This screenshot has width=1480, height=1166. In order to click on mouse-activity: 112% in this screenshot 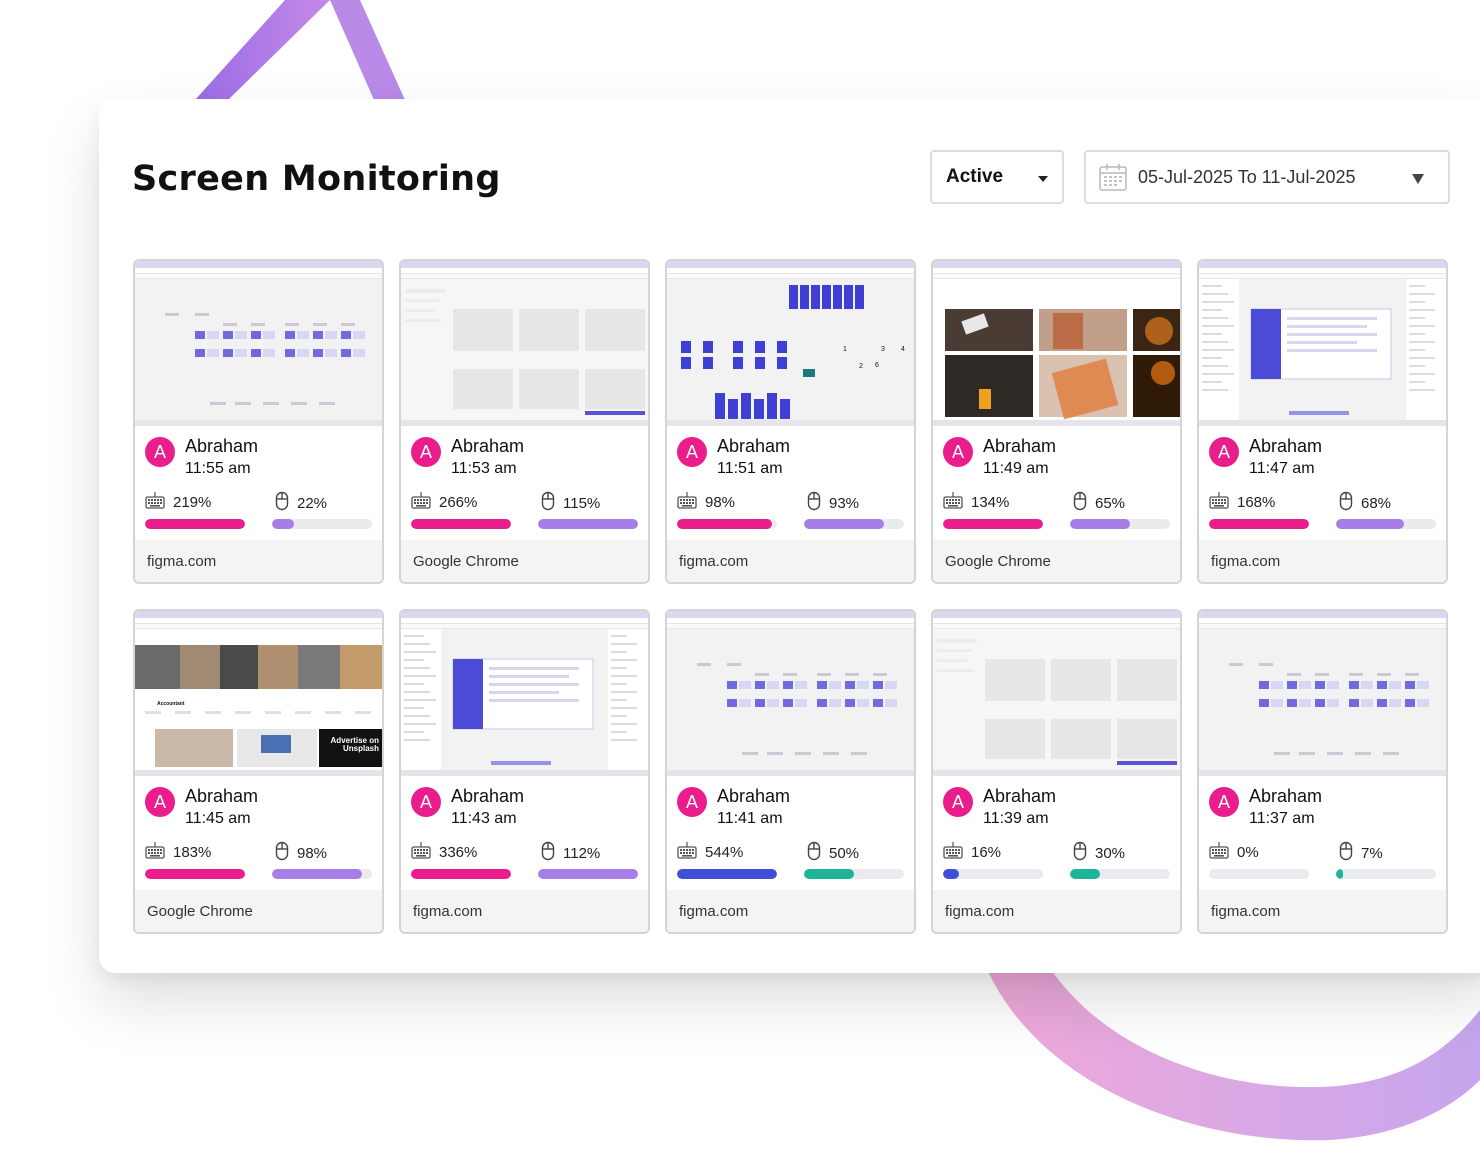, I will do `click(570, 853)`.